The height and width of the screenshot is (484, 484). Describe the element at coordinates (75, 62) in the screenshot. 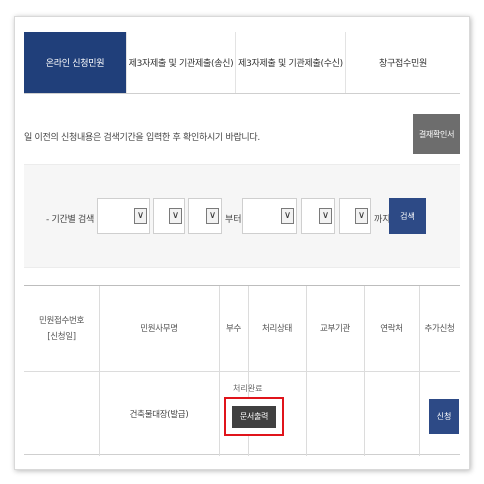

I see `tab-online-applications: 온라인 신청민원` at that location.